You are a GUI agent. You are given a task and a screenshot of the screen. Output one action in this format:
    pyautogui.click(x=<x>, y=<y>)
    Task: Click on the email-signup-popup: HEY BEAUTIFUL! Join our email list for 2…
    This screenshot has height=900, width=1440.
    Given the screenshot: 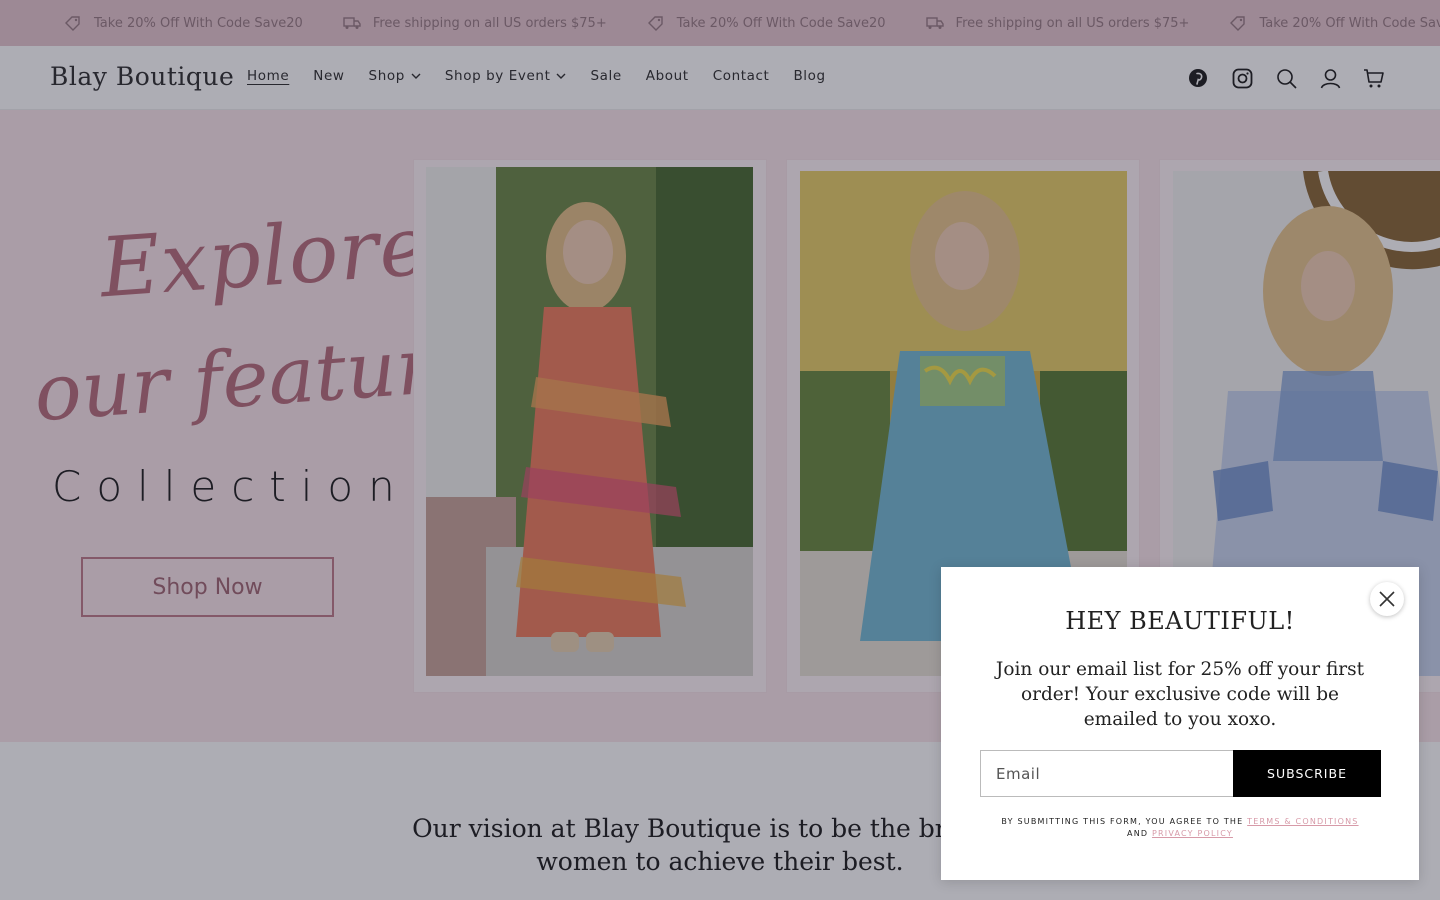 What is the action you would take?
    pyautogui.click(x=1180, y=723)
    